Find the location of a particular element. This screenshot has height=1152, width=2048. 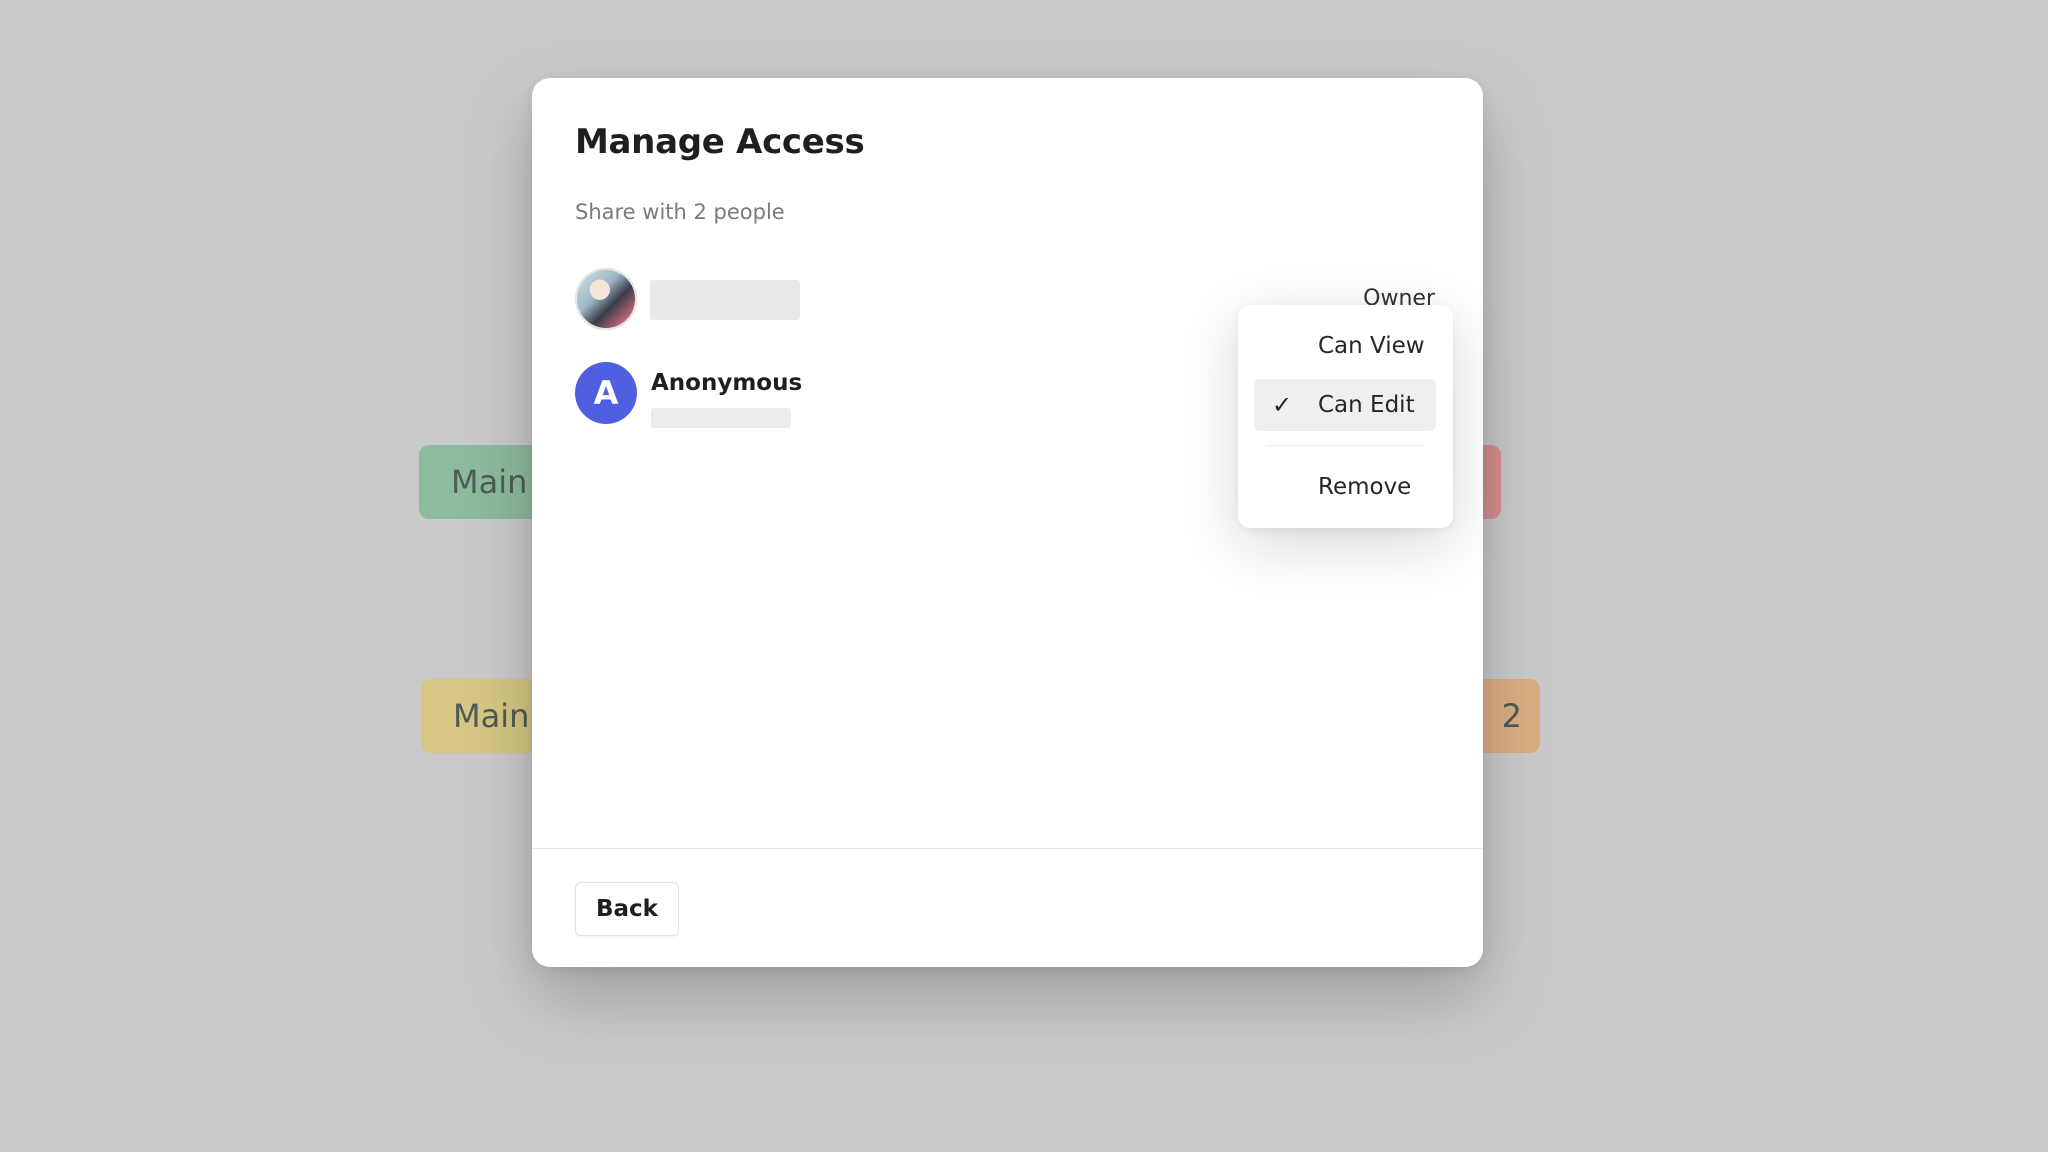

menu-divider is located at coordinates (1345, 445).